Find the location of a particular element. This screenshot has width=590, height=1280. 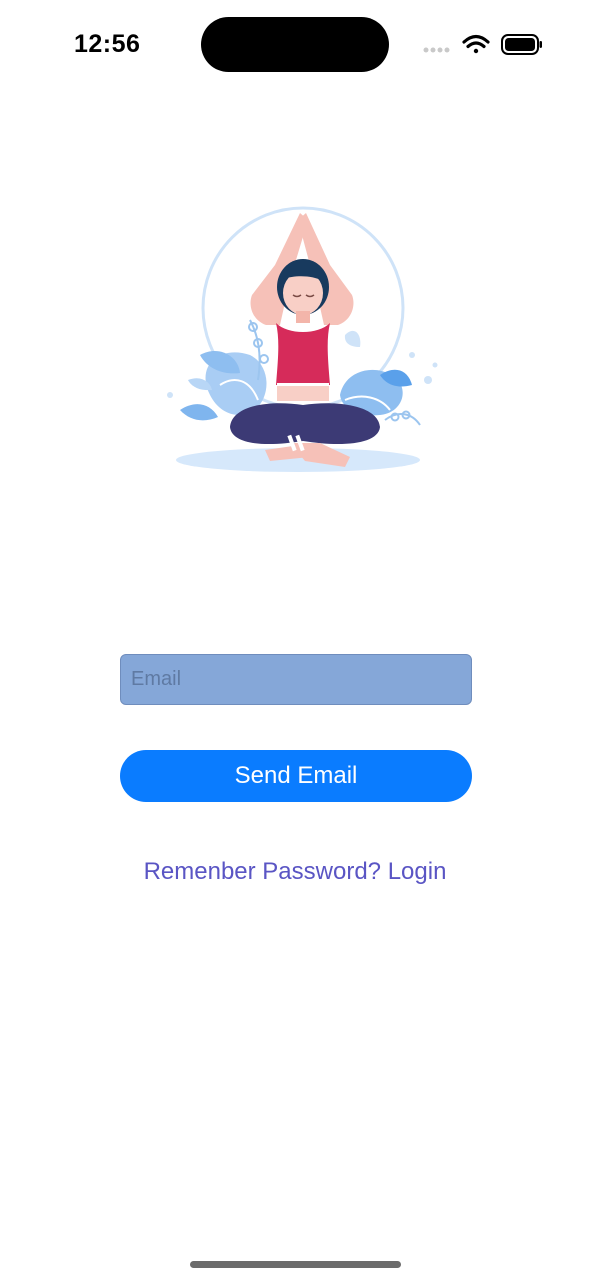

send-email-button: Send Email is located at coordinates (296, 776).